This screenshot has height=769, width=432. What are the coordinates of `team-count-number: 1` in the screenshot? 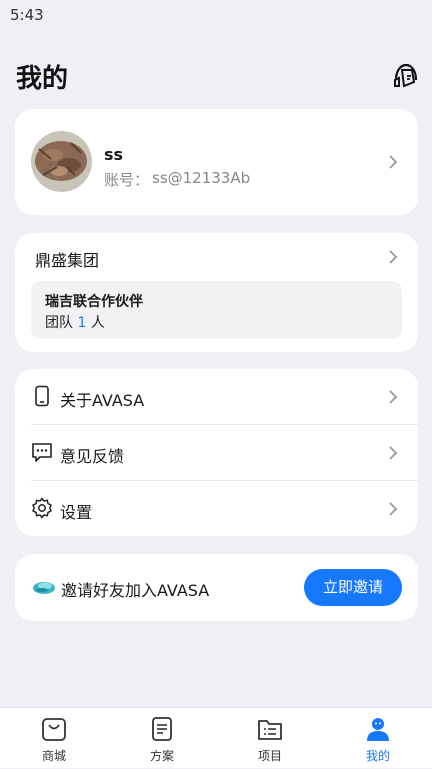 It's located at (82, 323).